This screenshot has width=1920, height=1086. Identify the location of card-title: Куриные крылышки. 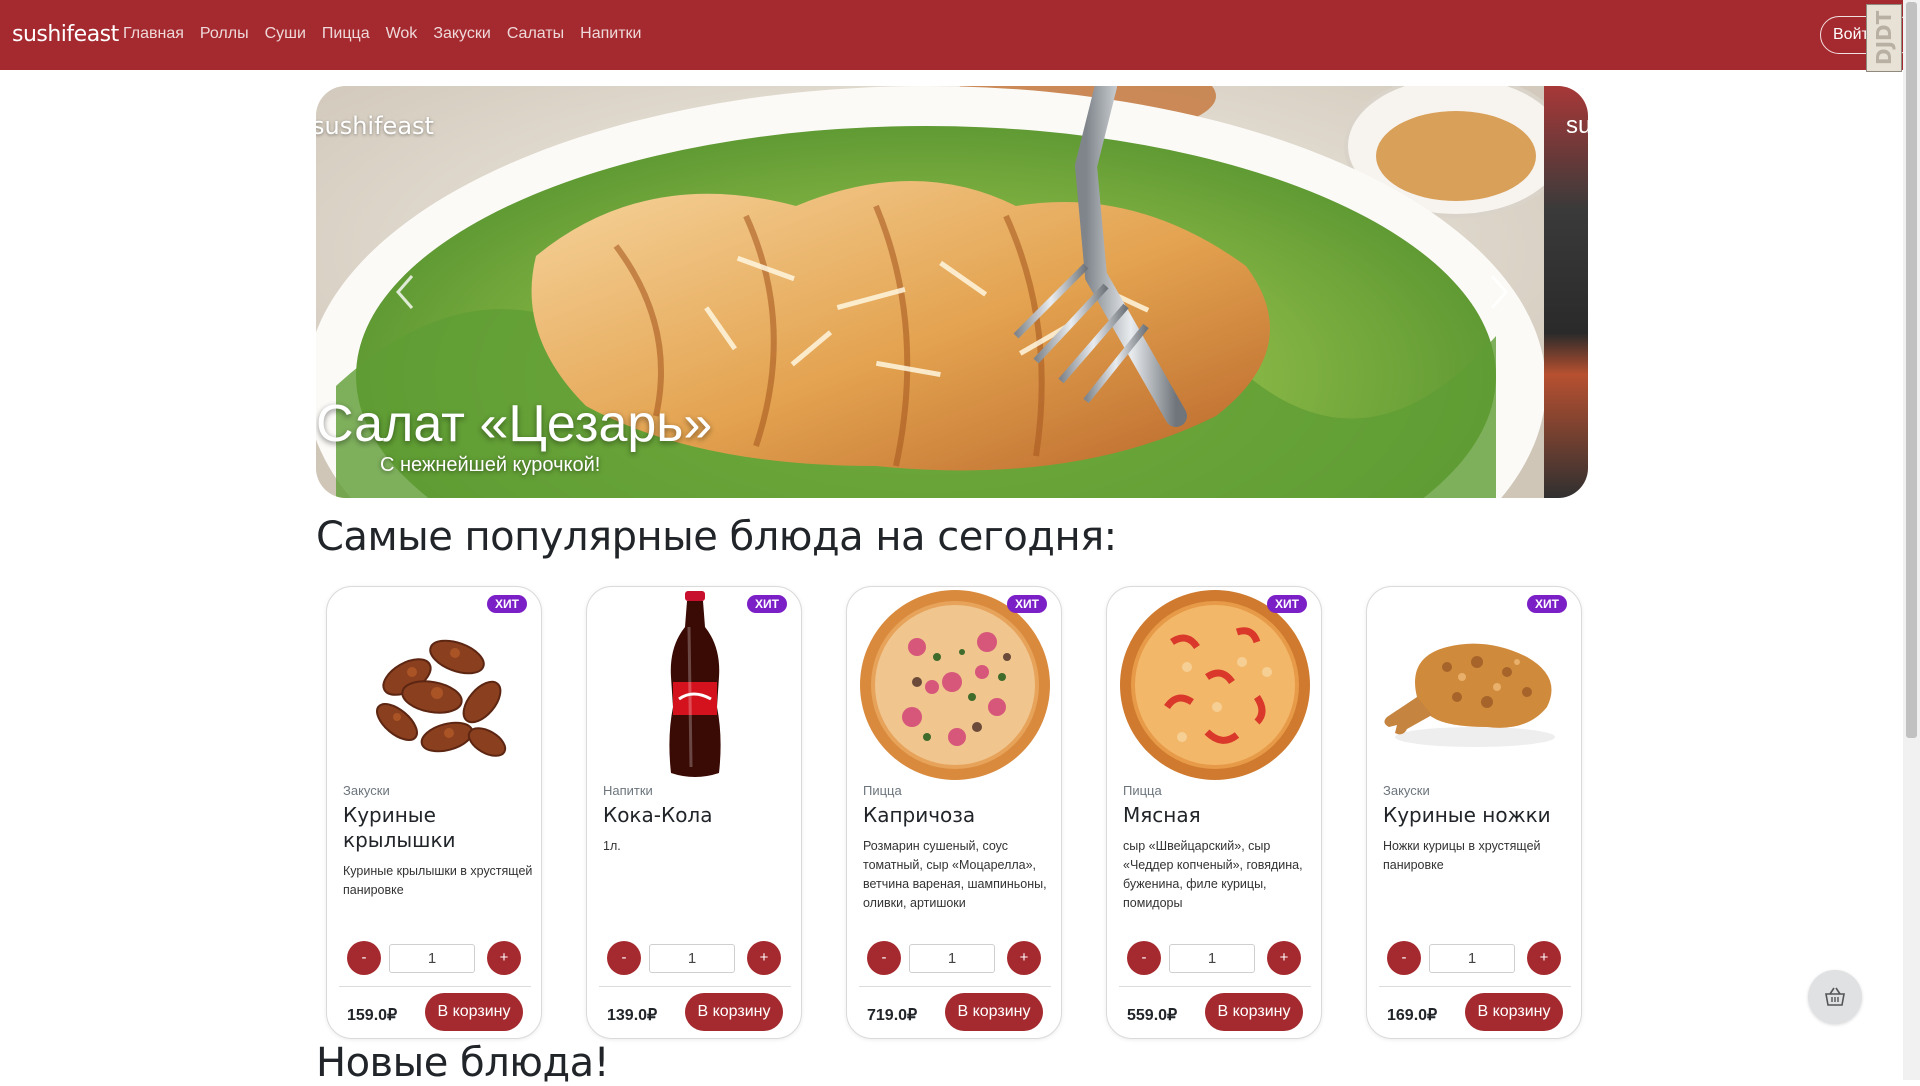
(399, 827).